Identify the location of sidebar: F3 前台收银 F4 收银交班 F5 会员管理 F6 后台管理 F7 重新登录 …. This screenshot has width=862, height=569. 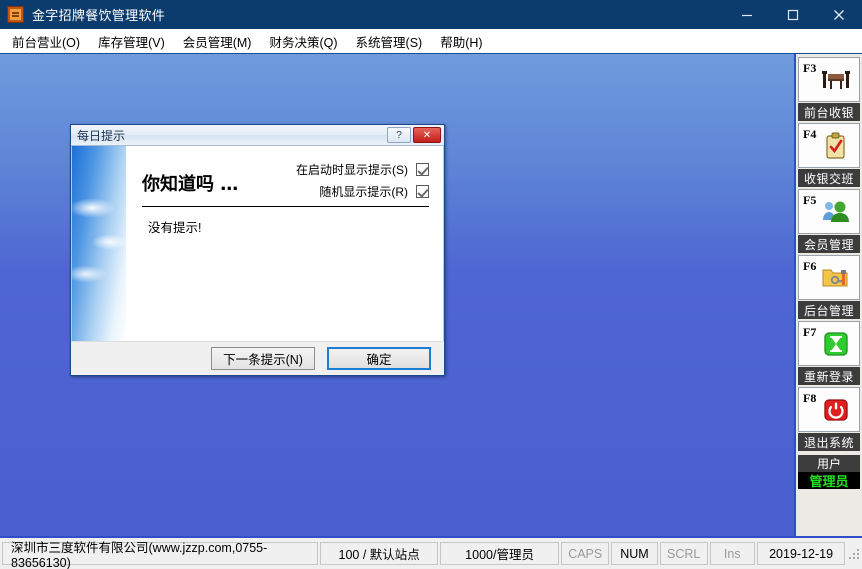
(828, 295).